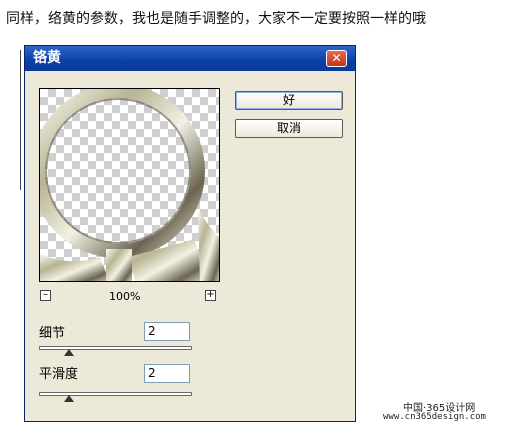 This screenshot has height=433, width=514. I want to click on close-icon: ✕, so click(336, 58).